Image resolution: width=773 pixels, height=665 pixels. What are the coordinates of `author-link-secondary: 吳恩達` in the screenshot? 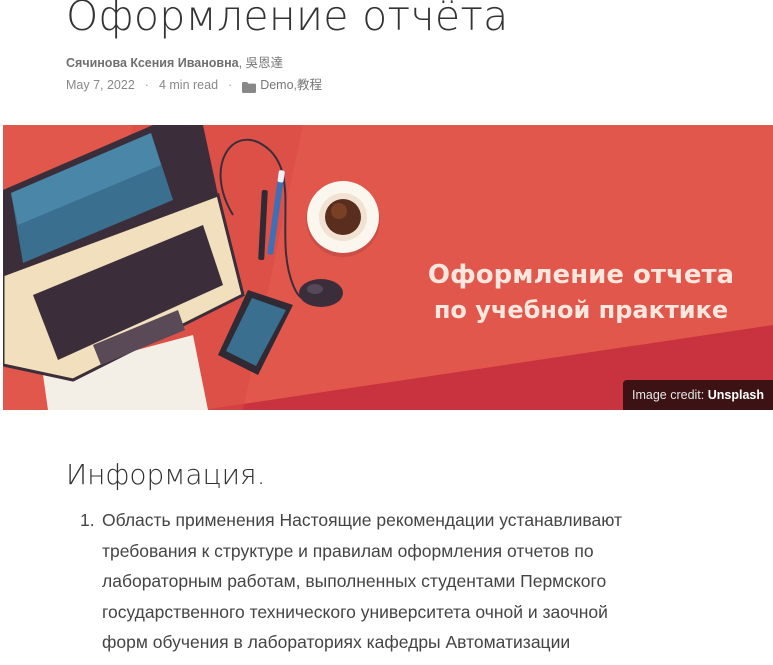 It's located at (265, 63).